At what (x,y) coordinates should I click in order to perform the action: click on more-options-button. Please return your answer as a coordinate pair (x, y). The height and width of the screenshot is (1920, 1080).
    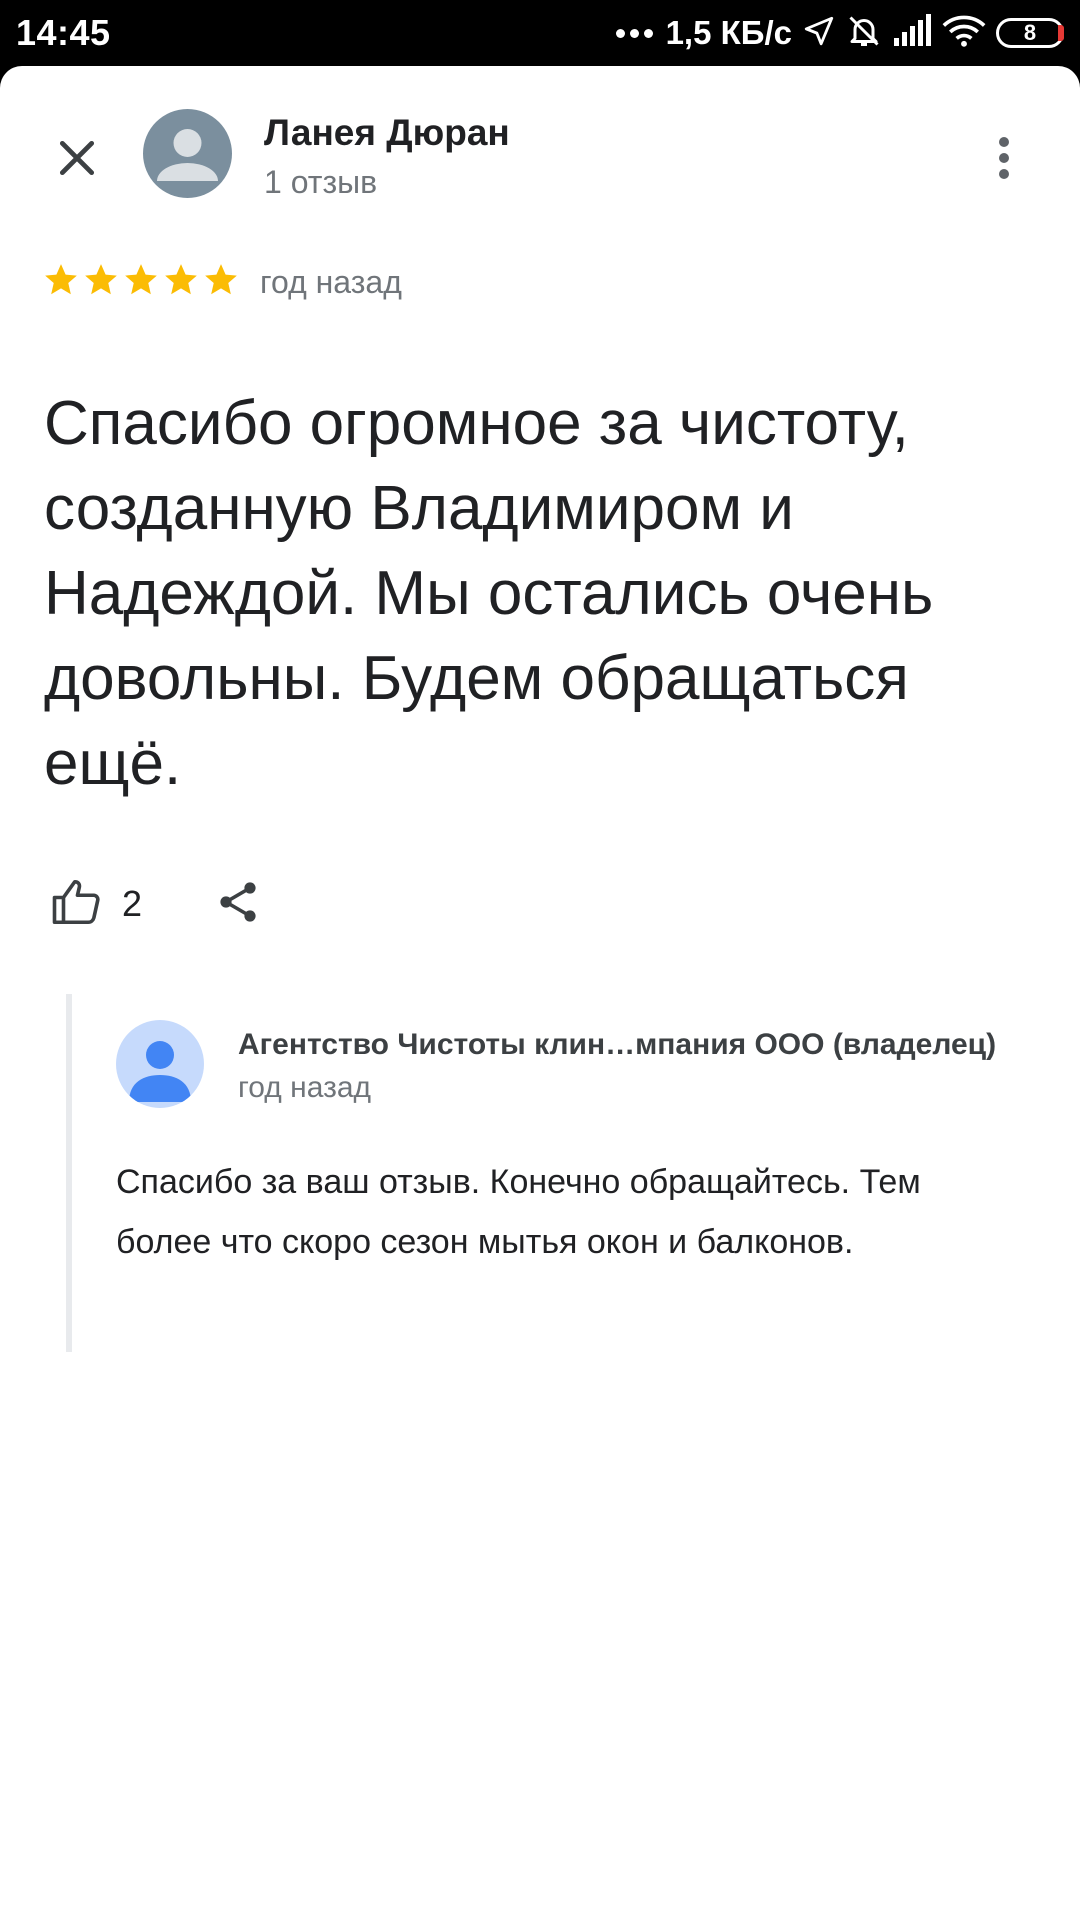
    Looking at the image, I should click on (1004, 160).